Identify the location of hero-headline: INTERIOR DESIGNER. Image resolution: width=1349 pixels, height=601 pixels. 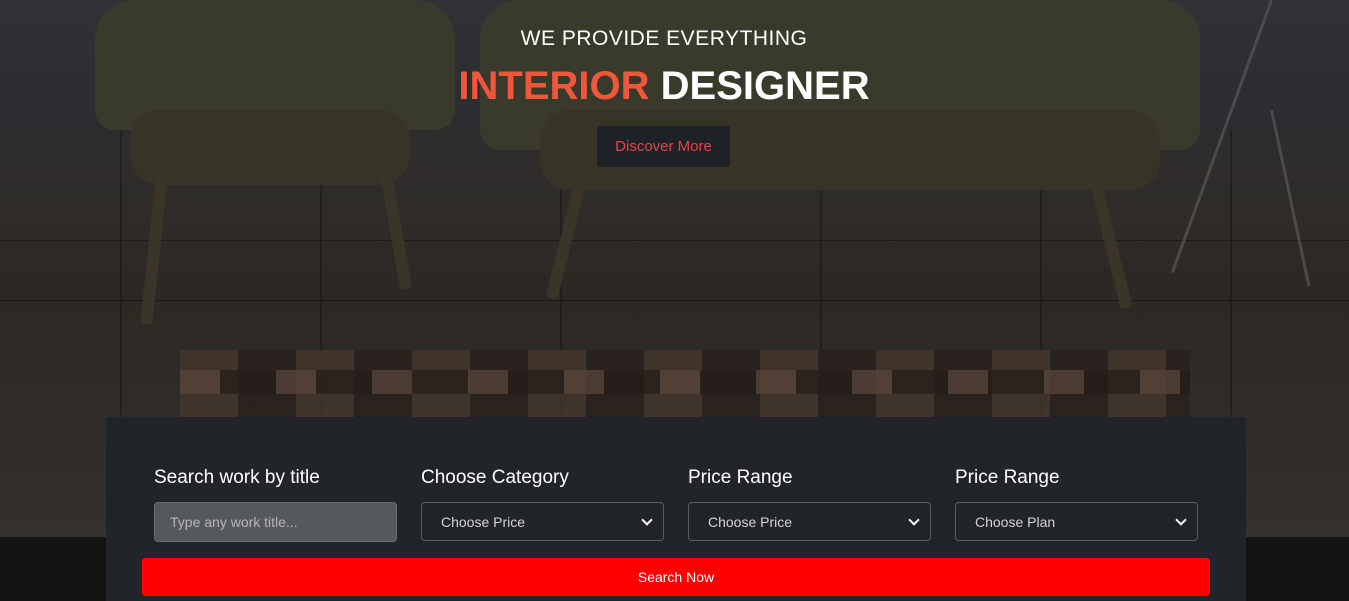
(664, 86).